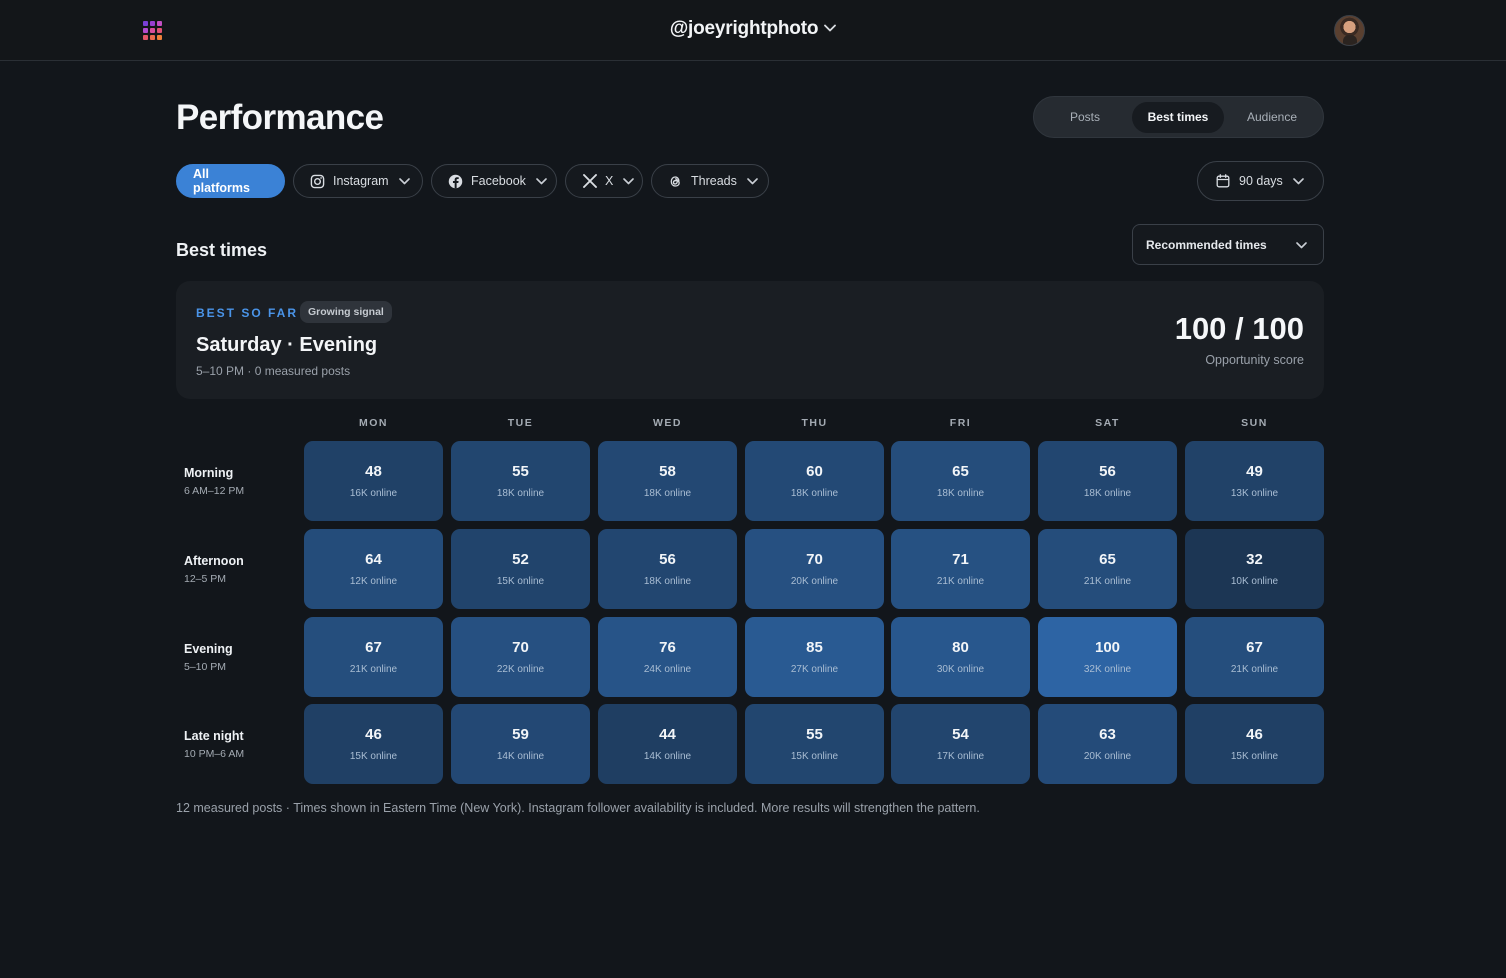 The height and width of the screenshot is (978, 1506). I want to click on view-tabs: Posts Best times Audience, so click(1178, 117).